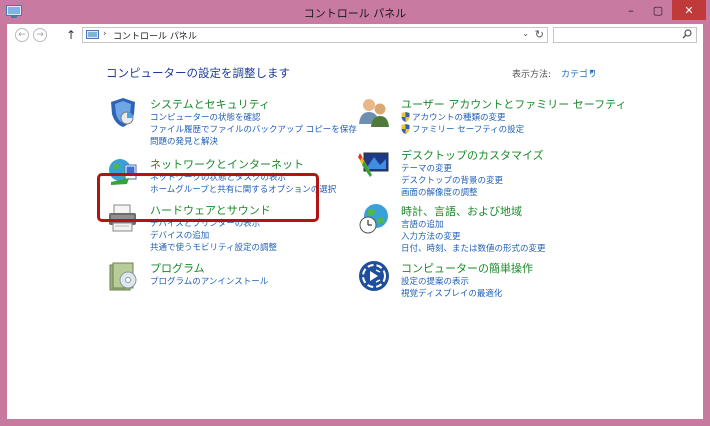  Describe the element at coordinates (177, 268) in the screenshot. I see `category-title: プログラム` at that location.